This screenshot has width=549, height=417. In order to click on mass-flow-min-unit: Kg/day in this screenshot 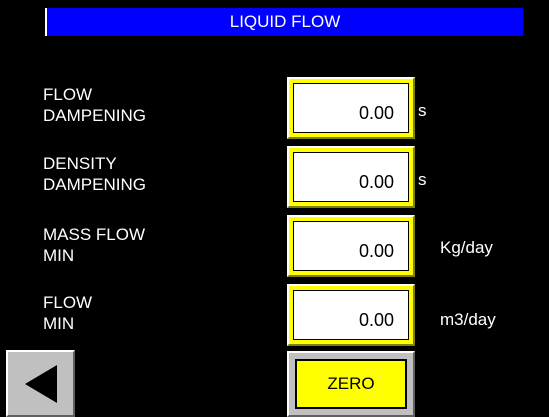, I will do `click(466, 247)`.